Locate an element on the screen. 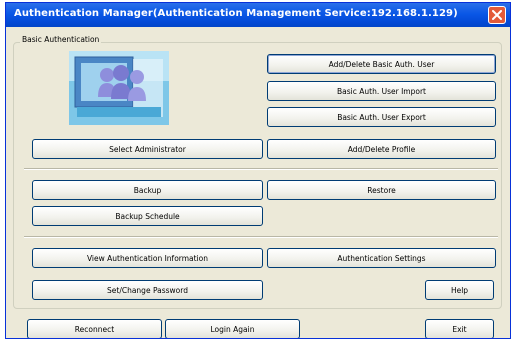 The width and height of the screenshot is (517, 341). backup-schedule-button: Backup Schedule is located at coordinates (147, 216).